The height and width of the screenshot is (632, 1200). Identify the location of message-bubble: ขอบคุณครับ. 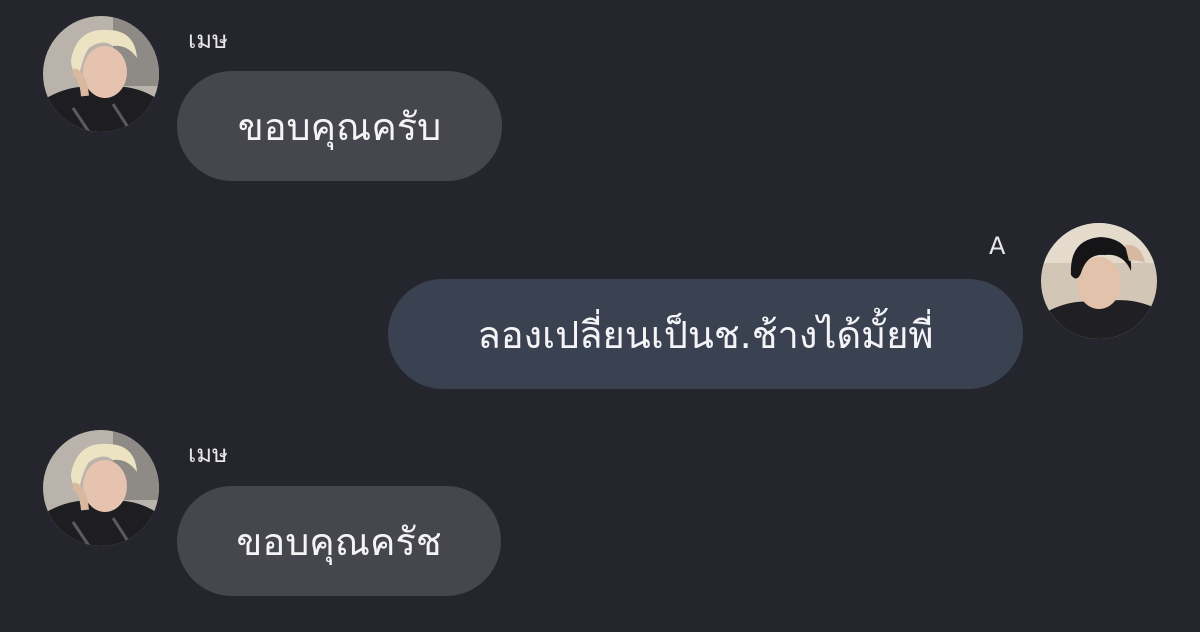
(339, 126).